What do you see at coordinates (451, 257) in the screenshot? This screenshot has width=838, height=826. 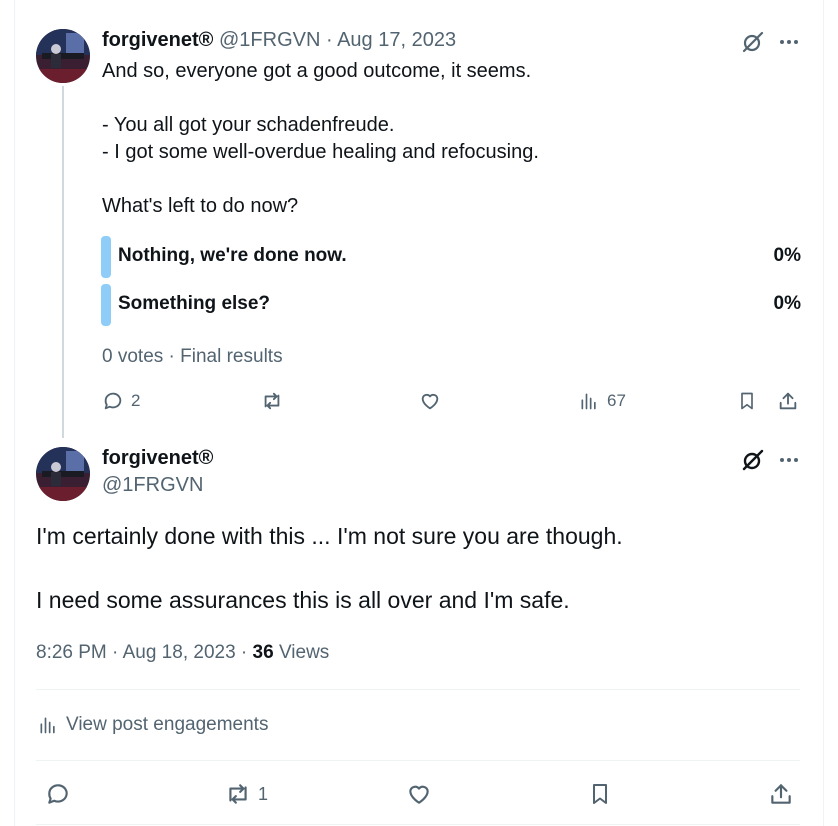 I see `poll-option: Nothing, we're done now. 0%` at bounding box center [451, 257].